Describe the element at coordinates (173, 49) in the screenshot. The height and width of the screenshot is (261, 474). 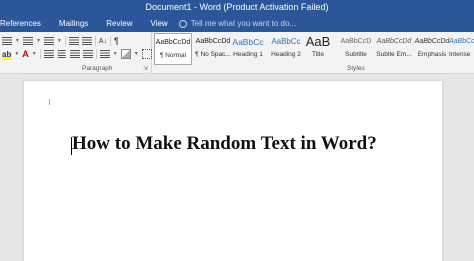
I see `style-normal: AaBbCcDd ¶ Normal` at that location.